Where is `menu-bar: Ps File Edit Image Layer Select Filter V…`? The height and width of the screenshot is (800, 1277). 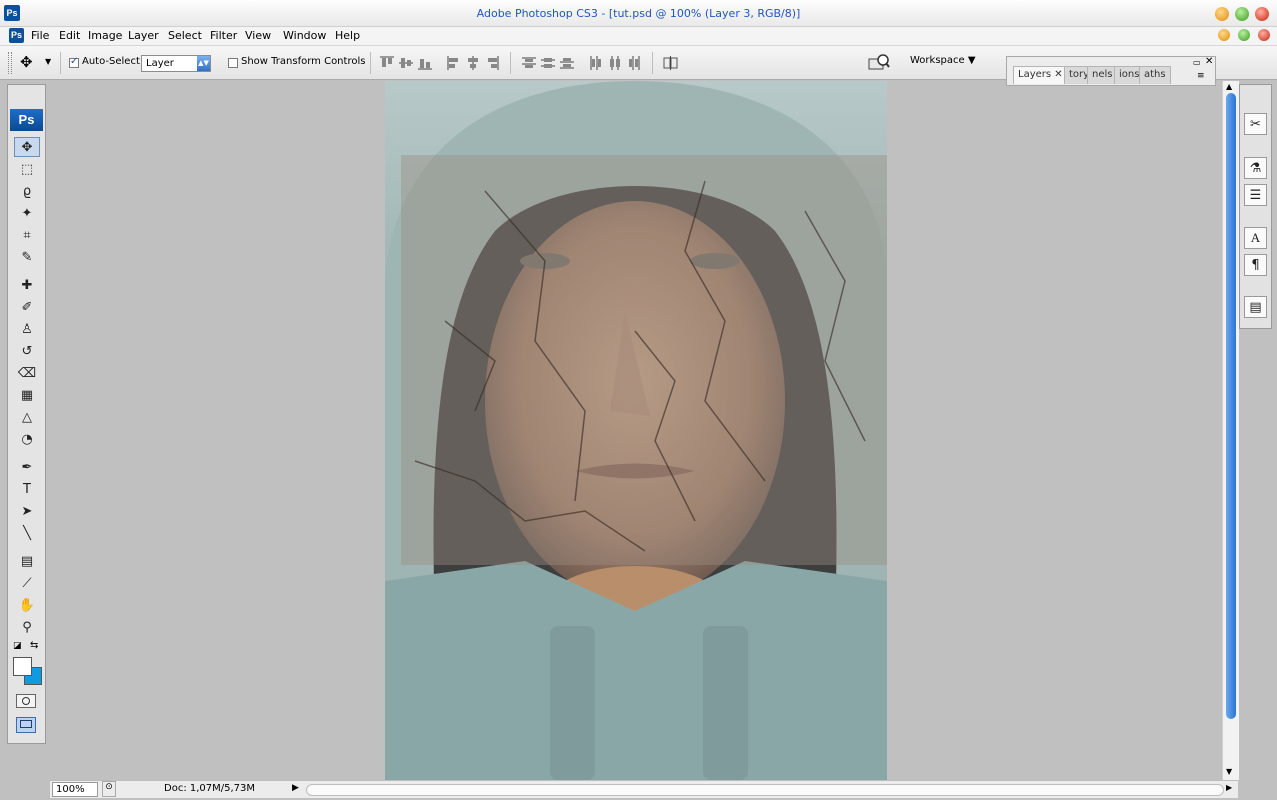 menu-bar: Ps File Edit Image Layer Select Filter V… is located at coordinates (638, 36).